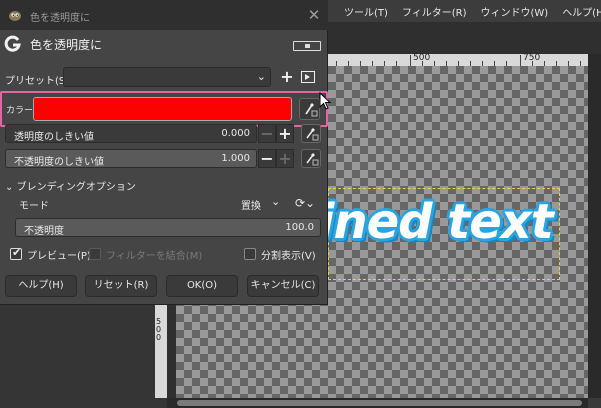  Describe the element at coordinates (434, 11) in the screenshot. I see `menu-filters: フィルター(R)` at that location.